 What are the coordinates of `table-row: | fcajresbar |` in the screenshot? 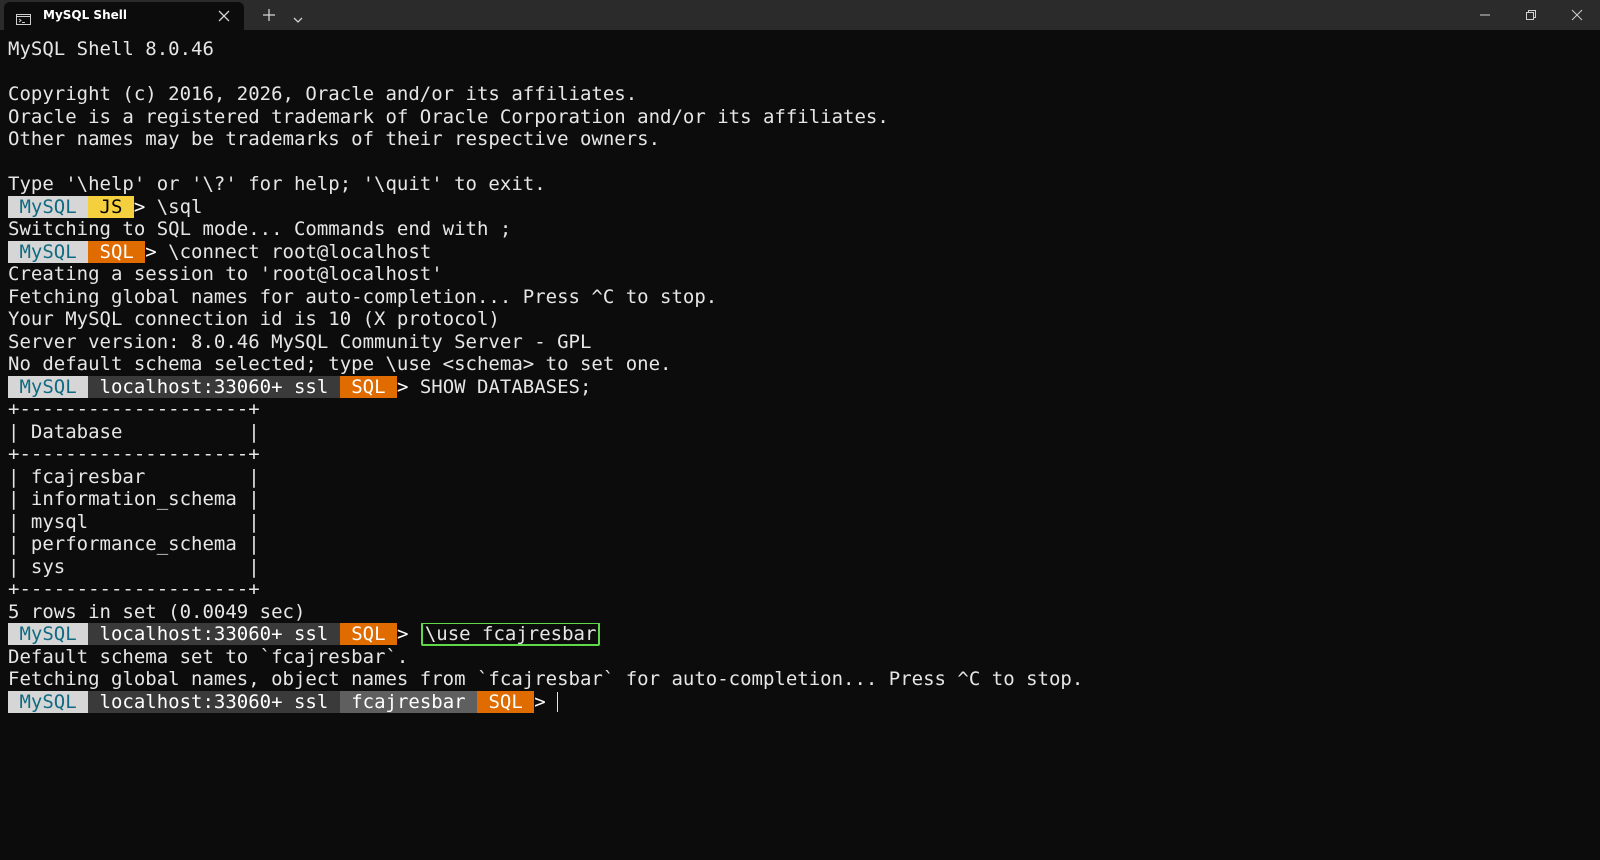 It's located at (134, 476).